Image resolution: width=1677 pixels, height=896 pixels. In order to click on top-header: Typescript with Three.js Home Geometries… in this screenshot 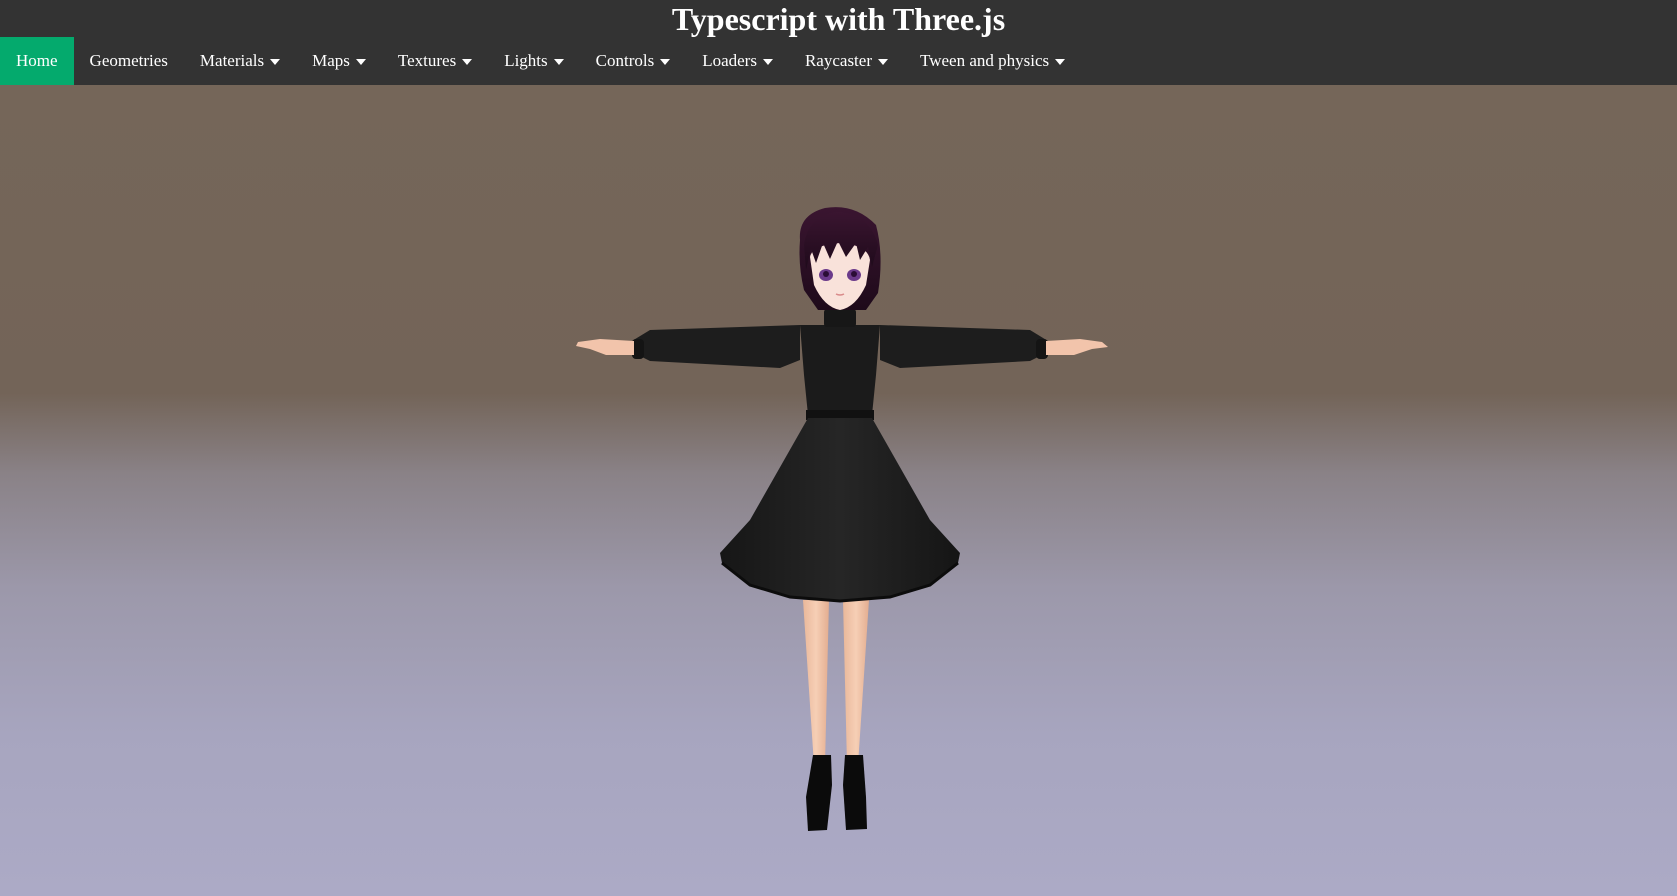, I will do `click(838, 42)`.